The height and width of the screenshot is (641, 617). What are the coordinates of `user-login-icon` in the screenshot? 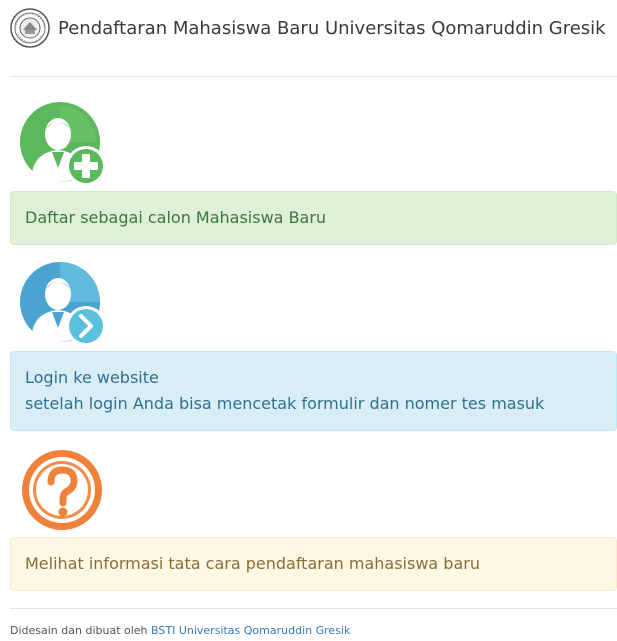 It's located at (64, 306).